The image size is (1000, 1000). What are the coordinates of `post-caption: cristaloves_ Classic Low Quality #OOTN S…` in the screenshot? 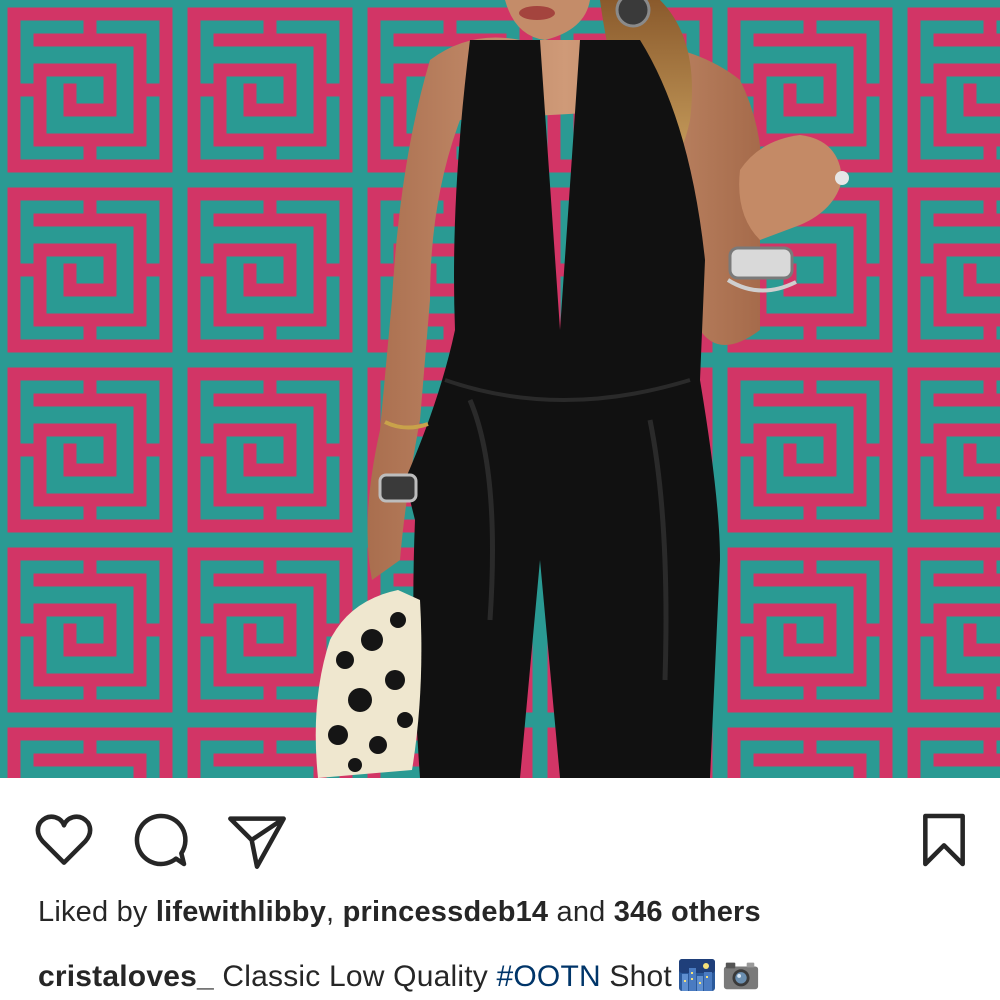 It's located at (399, 976).